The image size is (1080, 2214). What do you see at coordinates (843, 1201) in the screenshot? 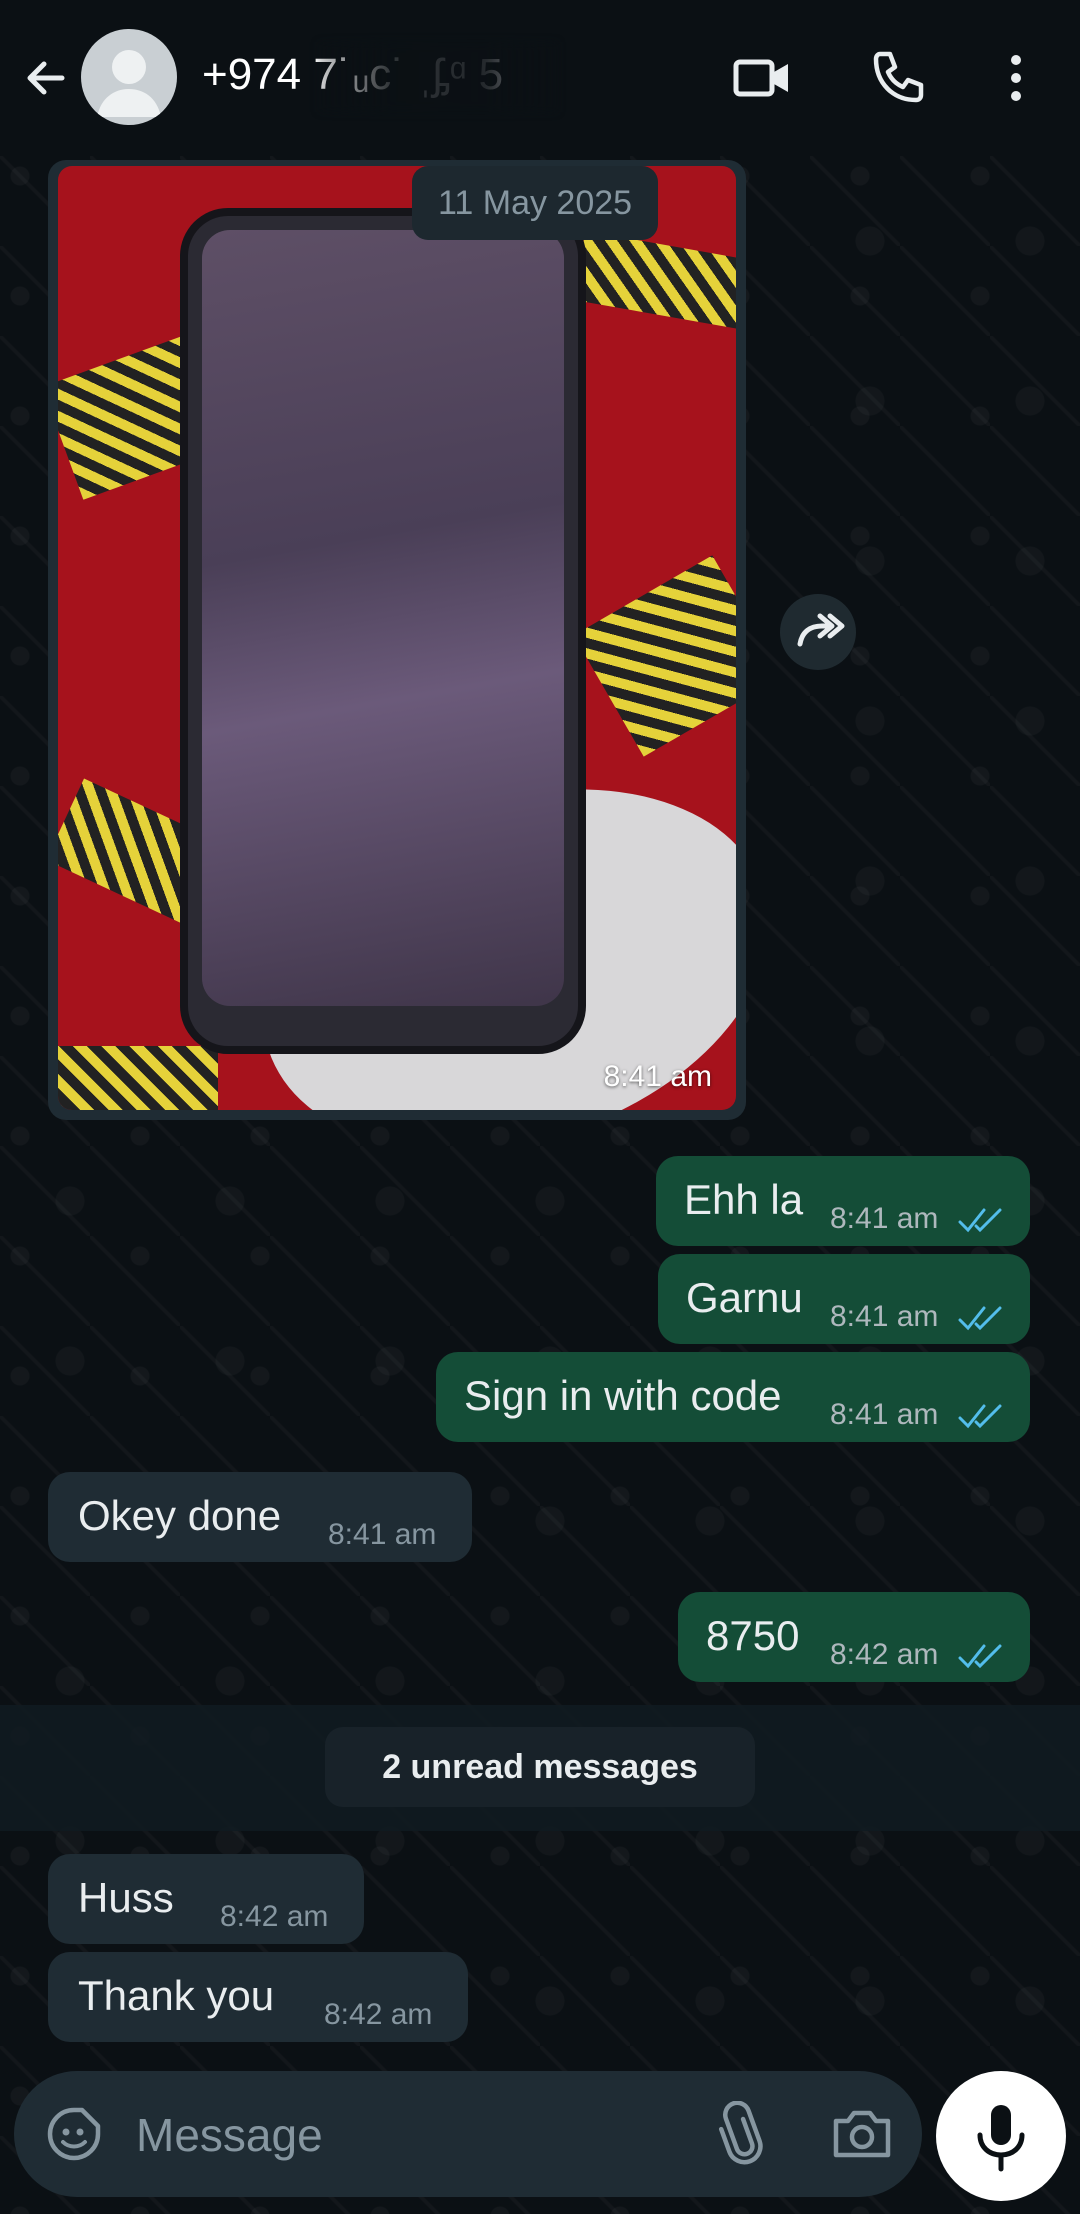
I see `message-outgoing: Ehh la 8:41 am` at bounding box center [843, 1201].